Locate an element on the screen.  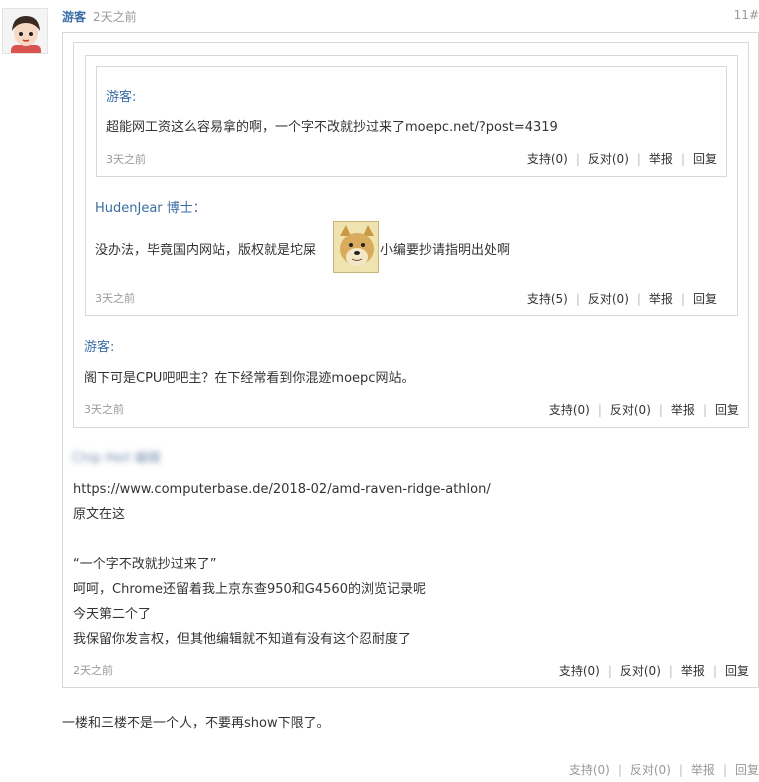
comment-time: 2天之前 is located at coordinates (115, 17).